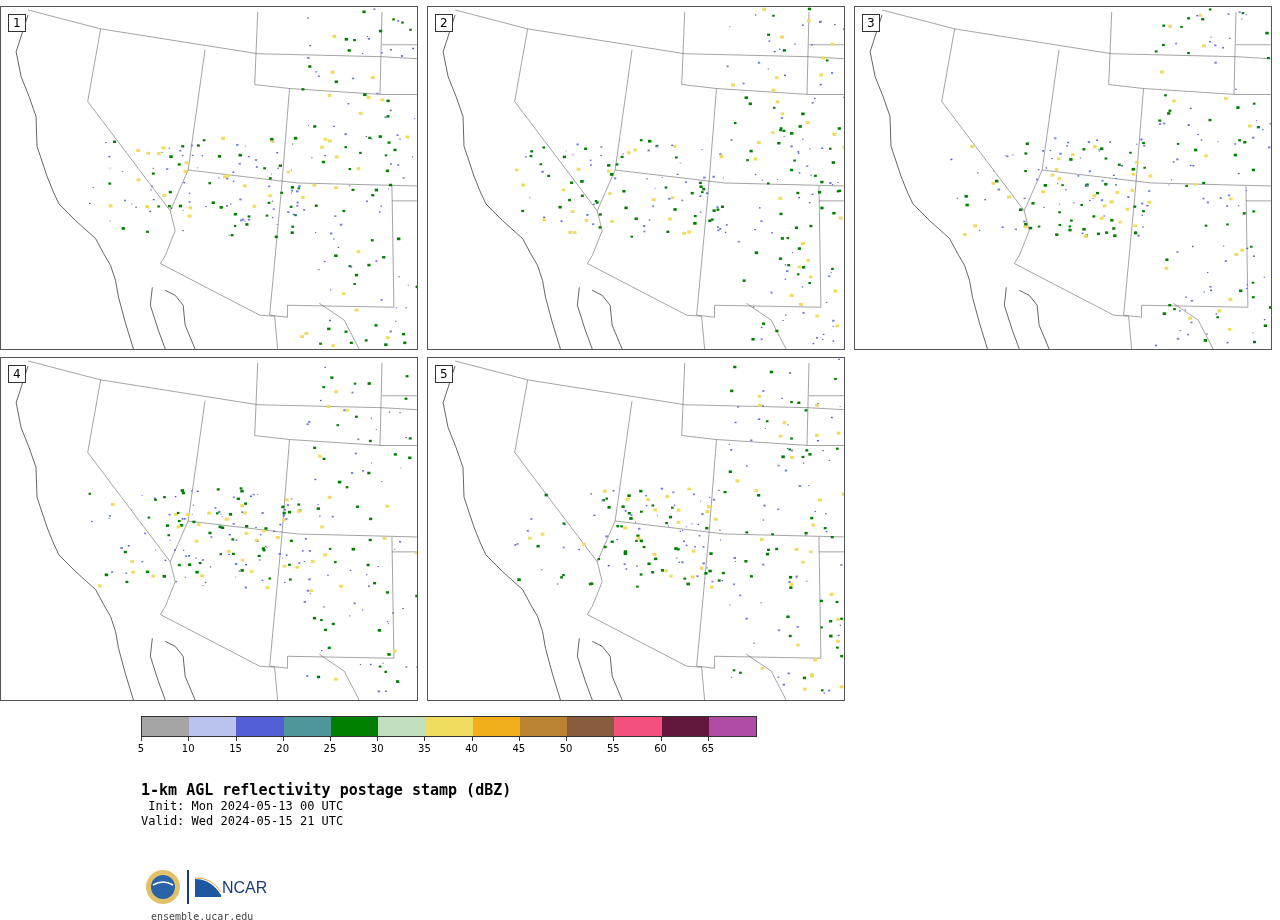 The image size is (1280, 920). I want to click on panel-number: 2, so click(444, 23).